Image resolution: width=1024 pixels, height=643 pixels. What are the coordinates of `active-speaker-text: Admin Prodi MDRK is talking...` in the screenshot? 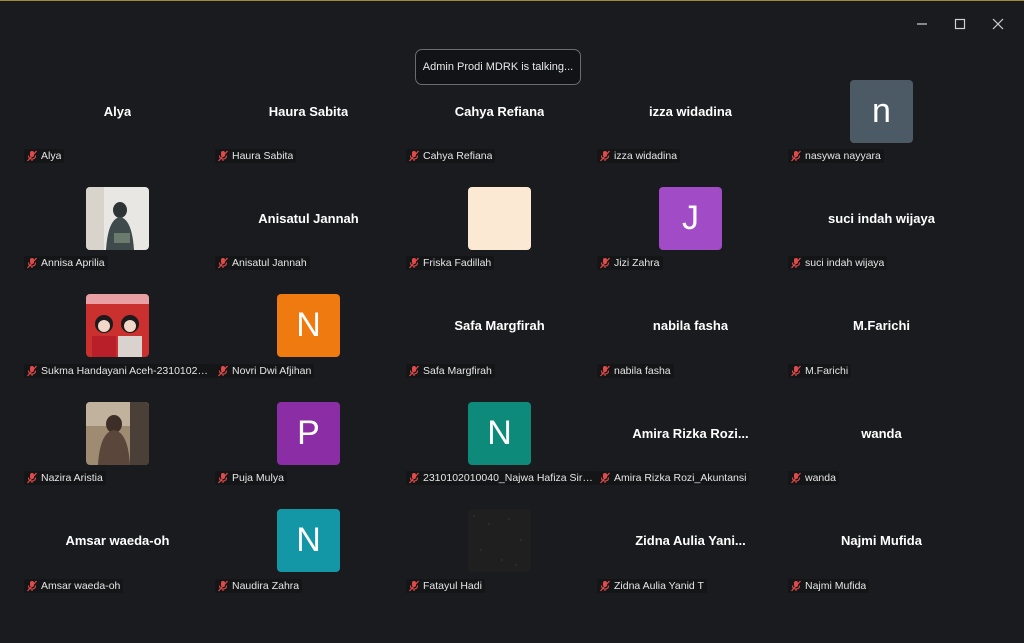 It's located at (498, 67).